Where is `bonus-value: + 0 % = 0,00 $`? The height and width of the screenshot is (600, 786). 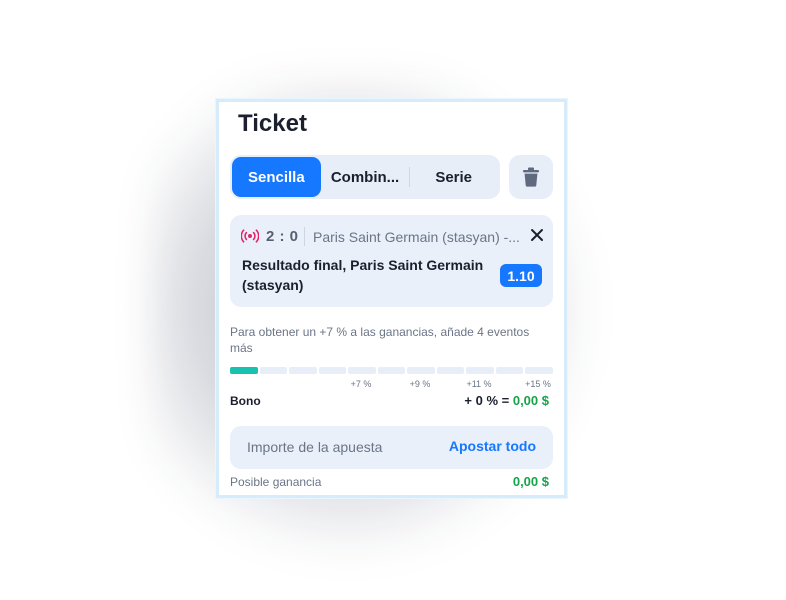 bonus-value: + 0 % = 0,00 $ is located at coordinates (506, 400).